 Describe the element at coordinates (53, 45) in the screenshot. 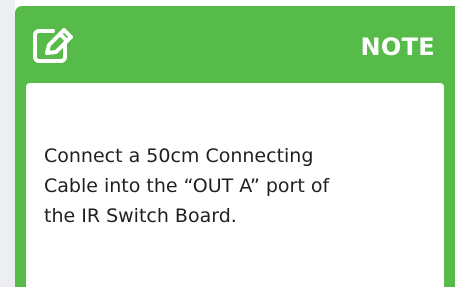

I see `edit-note-icon` at that location.